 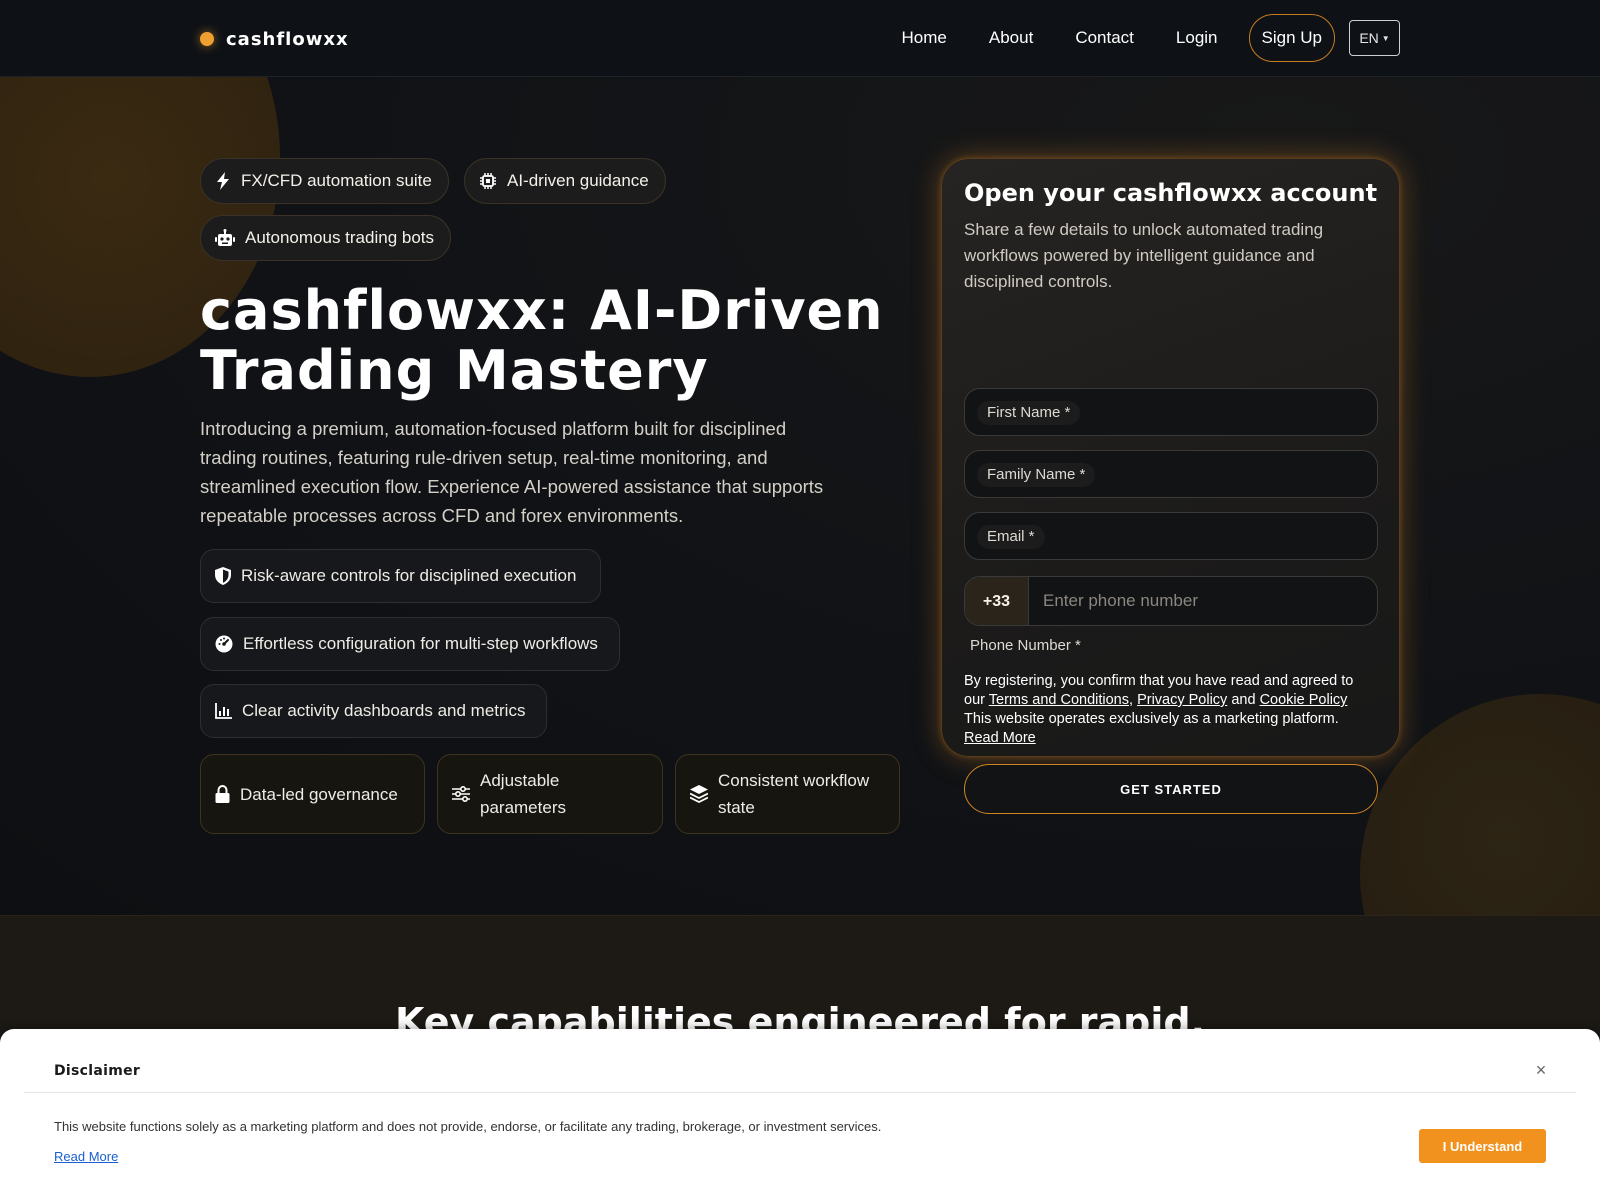 What do you see at coordinates (1385, 38) in the screenshot?
I see `caret-down-icon: ▼` at bounding box center [1385, 38].